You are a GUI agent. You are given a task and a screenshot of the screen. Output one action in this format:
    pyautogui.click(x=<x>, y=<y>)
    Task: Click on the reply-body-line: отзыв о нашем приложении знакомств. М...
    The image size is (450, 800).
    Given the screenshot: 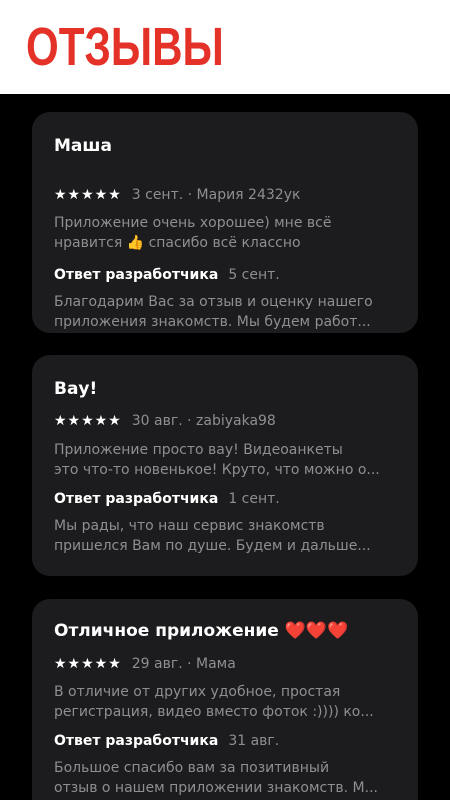 What is the action you would take?
    pyautogui.click(x=216, y=788)
    